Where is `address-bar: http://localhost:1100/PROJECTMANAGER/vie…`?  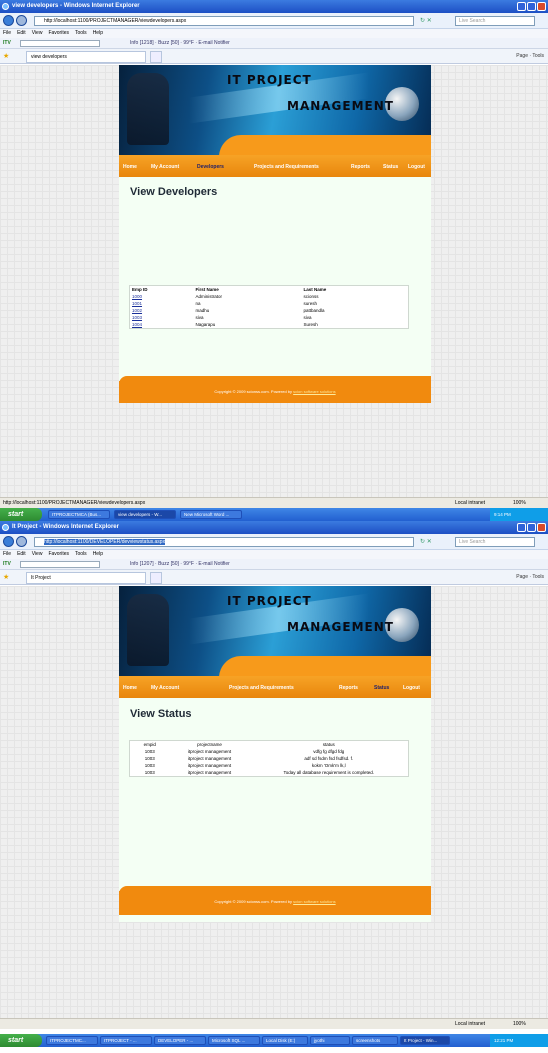
address-bar: http://localhost:1100/PROJECTMANAGER/vie… is located at coordinates (224, 21).